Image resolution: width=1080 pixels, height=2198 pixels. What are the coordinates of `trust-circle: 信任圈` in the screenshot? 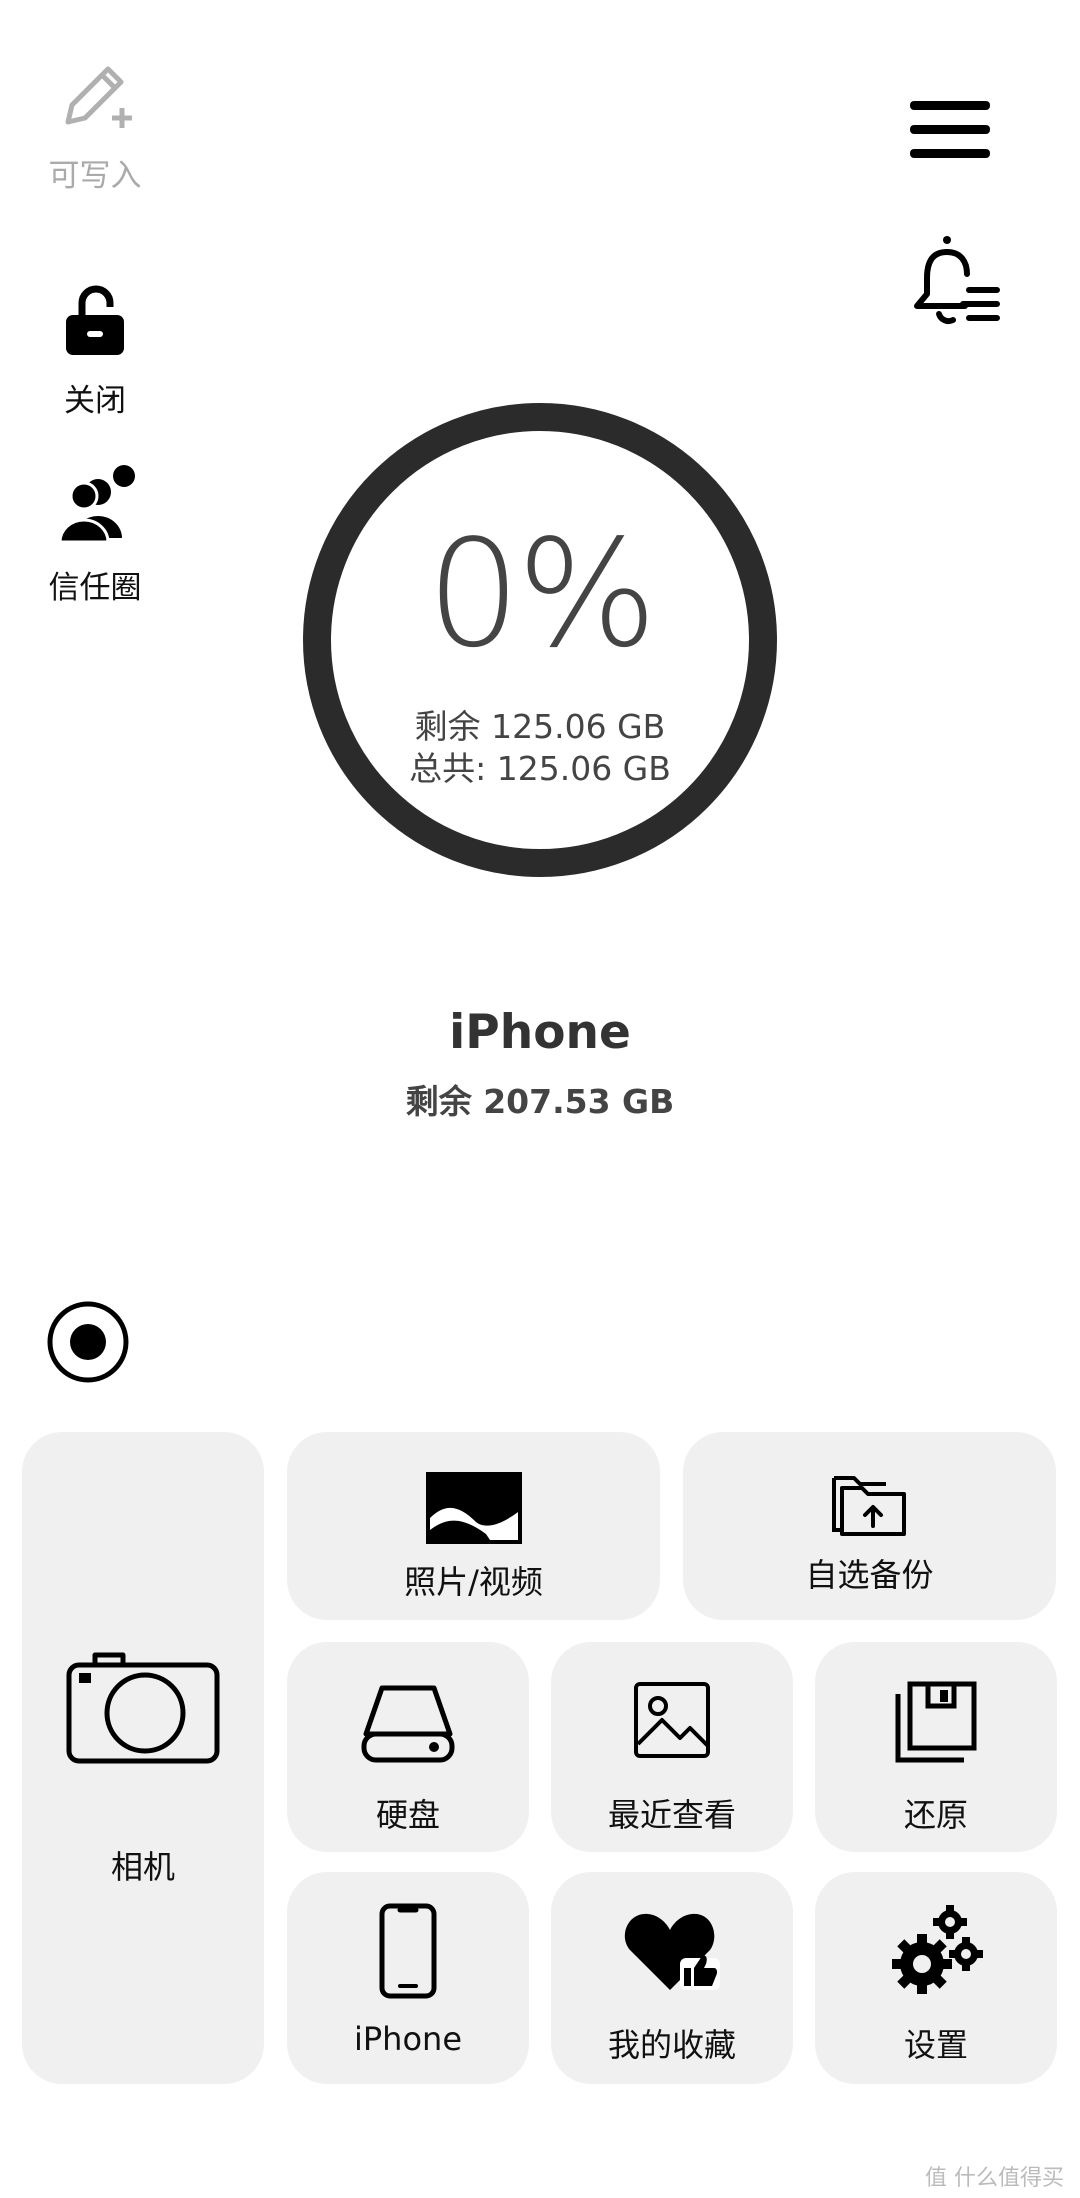 It's located at (95, 534).